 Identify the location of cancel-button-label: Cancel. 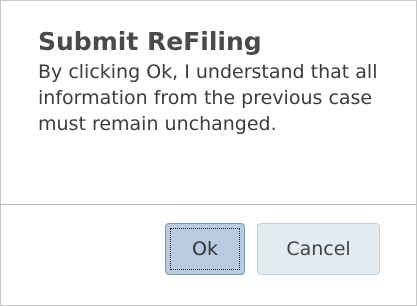
(318, 249).